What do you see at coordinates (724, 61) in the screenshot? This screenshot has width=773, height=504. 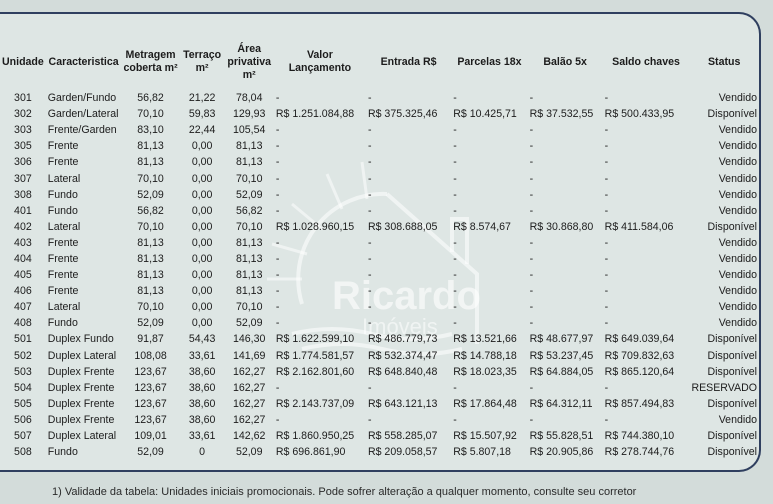 I see `header-status: Status` at bounding box center [724, 61].